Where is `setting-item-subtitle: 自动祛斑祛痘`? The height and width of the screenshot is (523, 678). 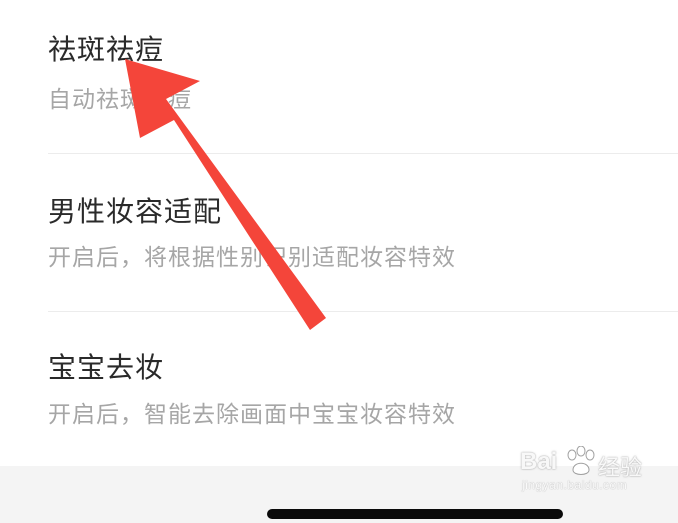 setting-item-subtitle: 自动祛斑祛痘 is located at coordinates (120, 100).